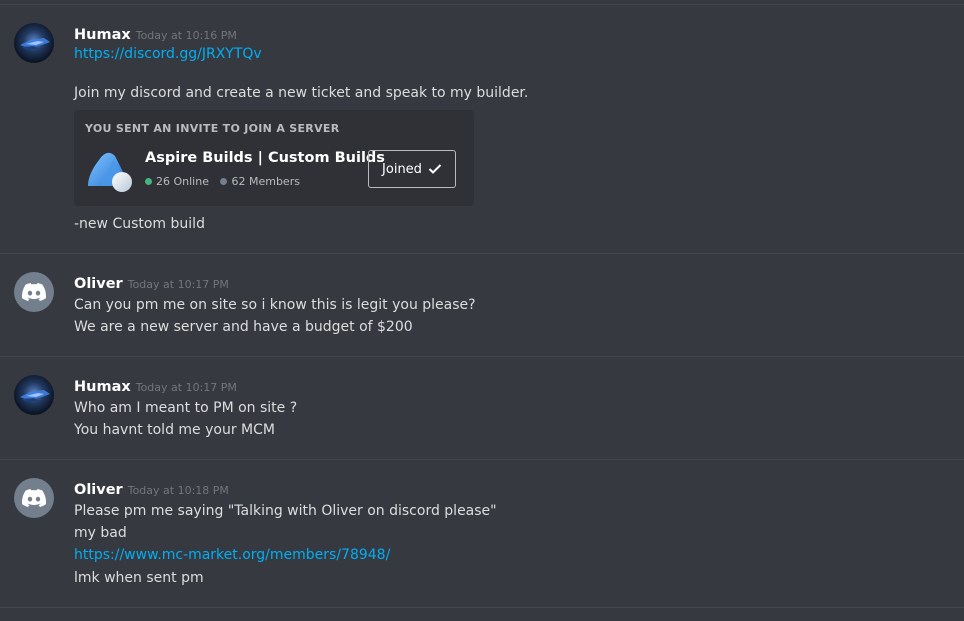 This screenshot has width=964, height=621. I want to click on message-text: -new Custom build, so click(139, 224).